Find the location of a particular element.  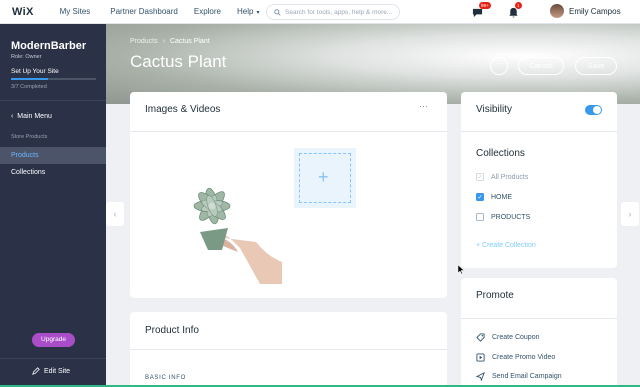

create-coupon-link: Create Coupon is located at coordinates (507, 337).